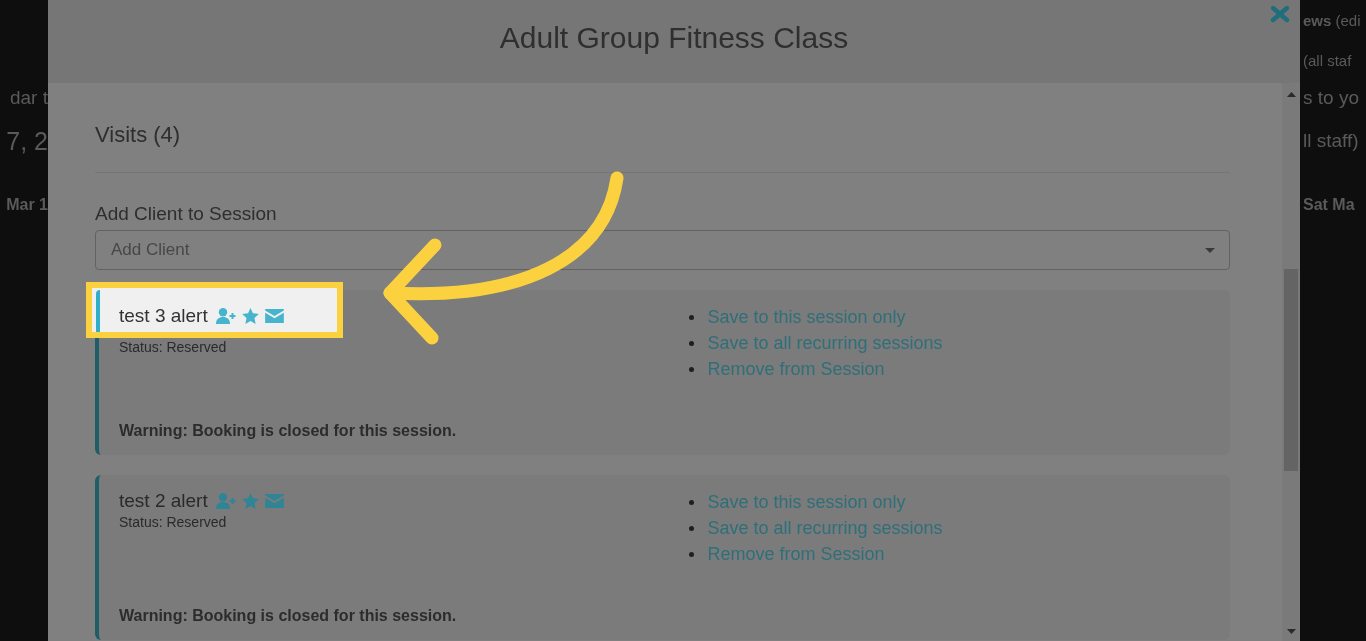  Describe the element at coordinates (1291, 631) in the screenshot. I see `scroll-down-icon` at that location.